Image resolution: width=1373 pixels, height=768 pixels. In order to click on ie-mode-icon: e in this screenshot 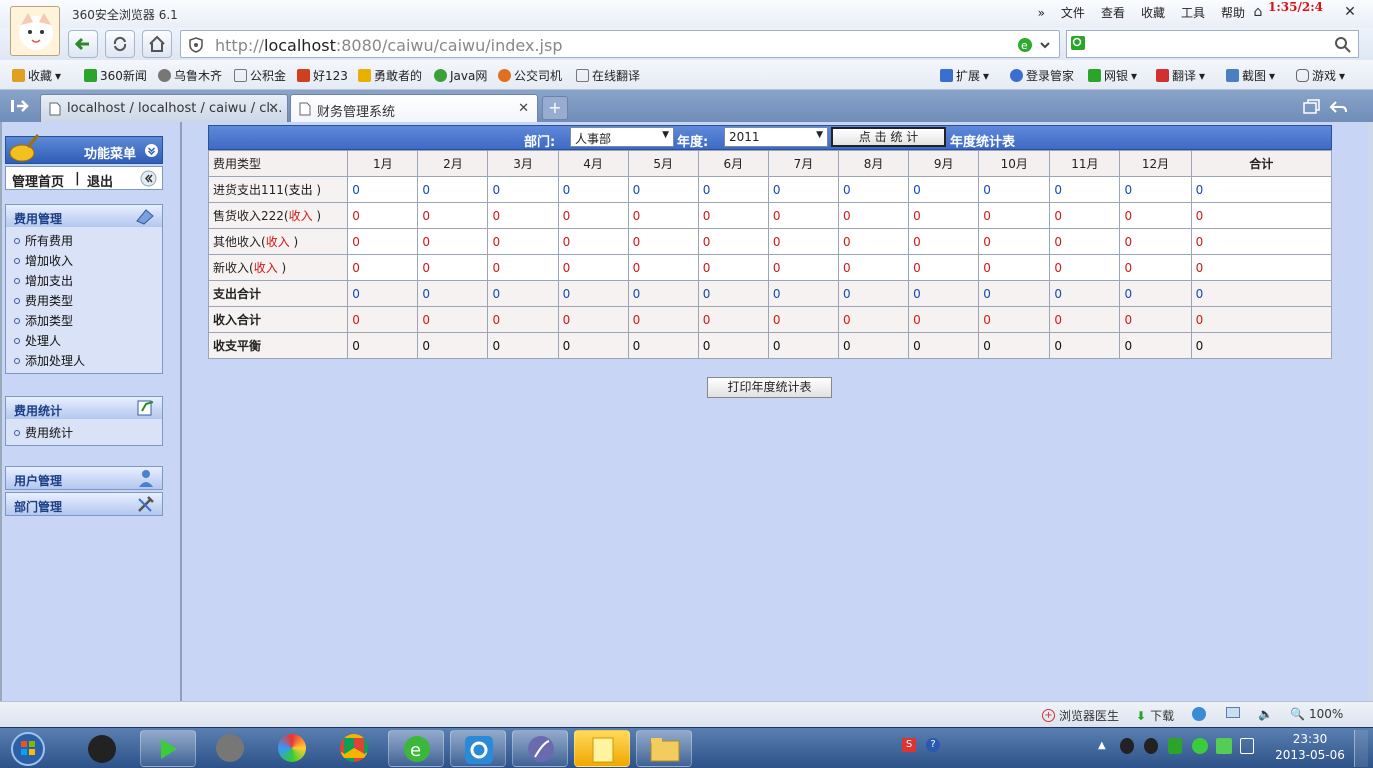, I will do `click(1025, 45)`.